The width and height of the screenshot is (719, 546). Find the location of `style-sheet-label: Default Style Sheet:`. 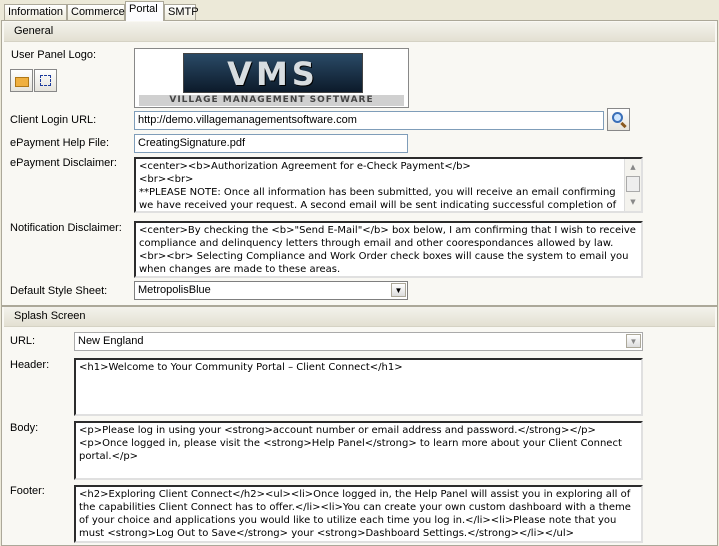

style-sheet-label: Default Style Sheet: is located at coordinates (59, 291).